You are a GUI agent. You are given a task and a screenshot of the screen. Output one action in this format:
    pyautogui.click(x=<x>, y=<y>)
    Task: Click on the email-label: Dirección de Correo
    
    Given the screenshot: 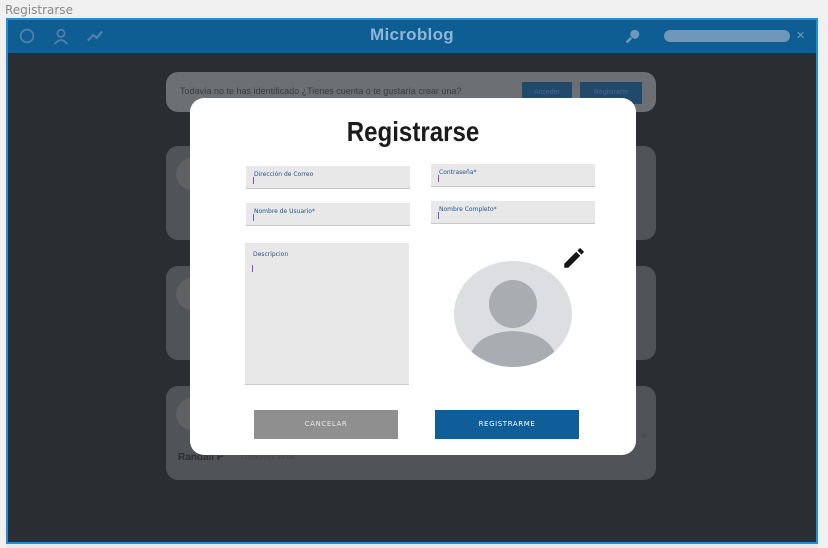 What is the action you would take?
    pyautogui.click(x=284, y=174)
    